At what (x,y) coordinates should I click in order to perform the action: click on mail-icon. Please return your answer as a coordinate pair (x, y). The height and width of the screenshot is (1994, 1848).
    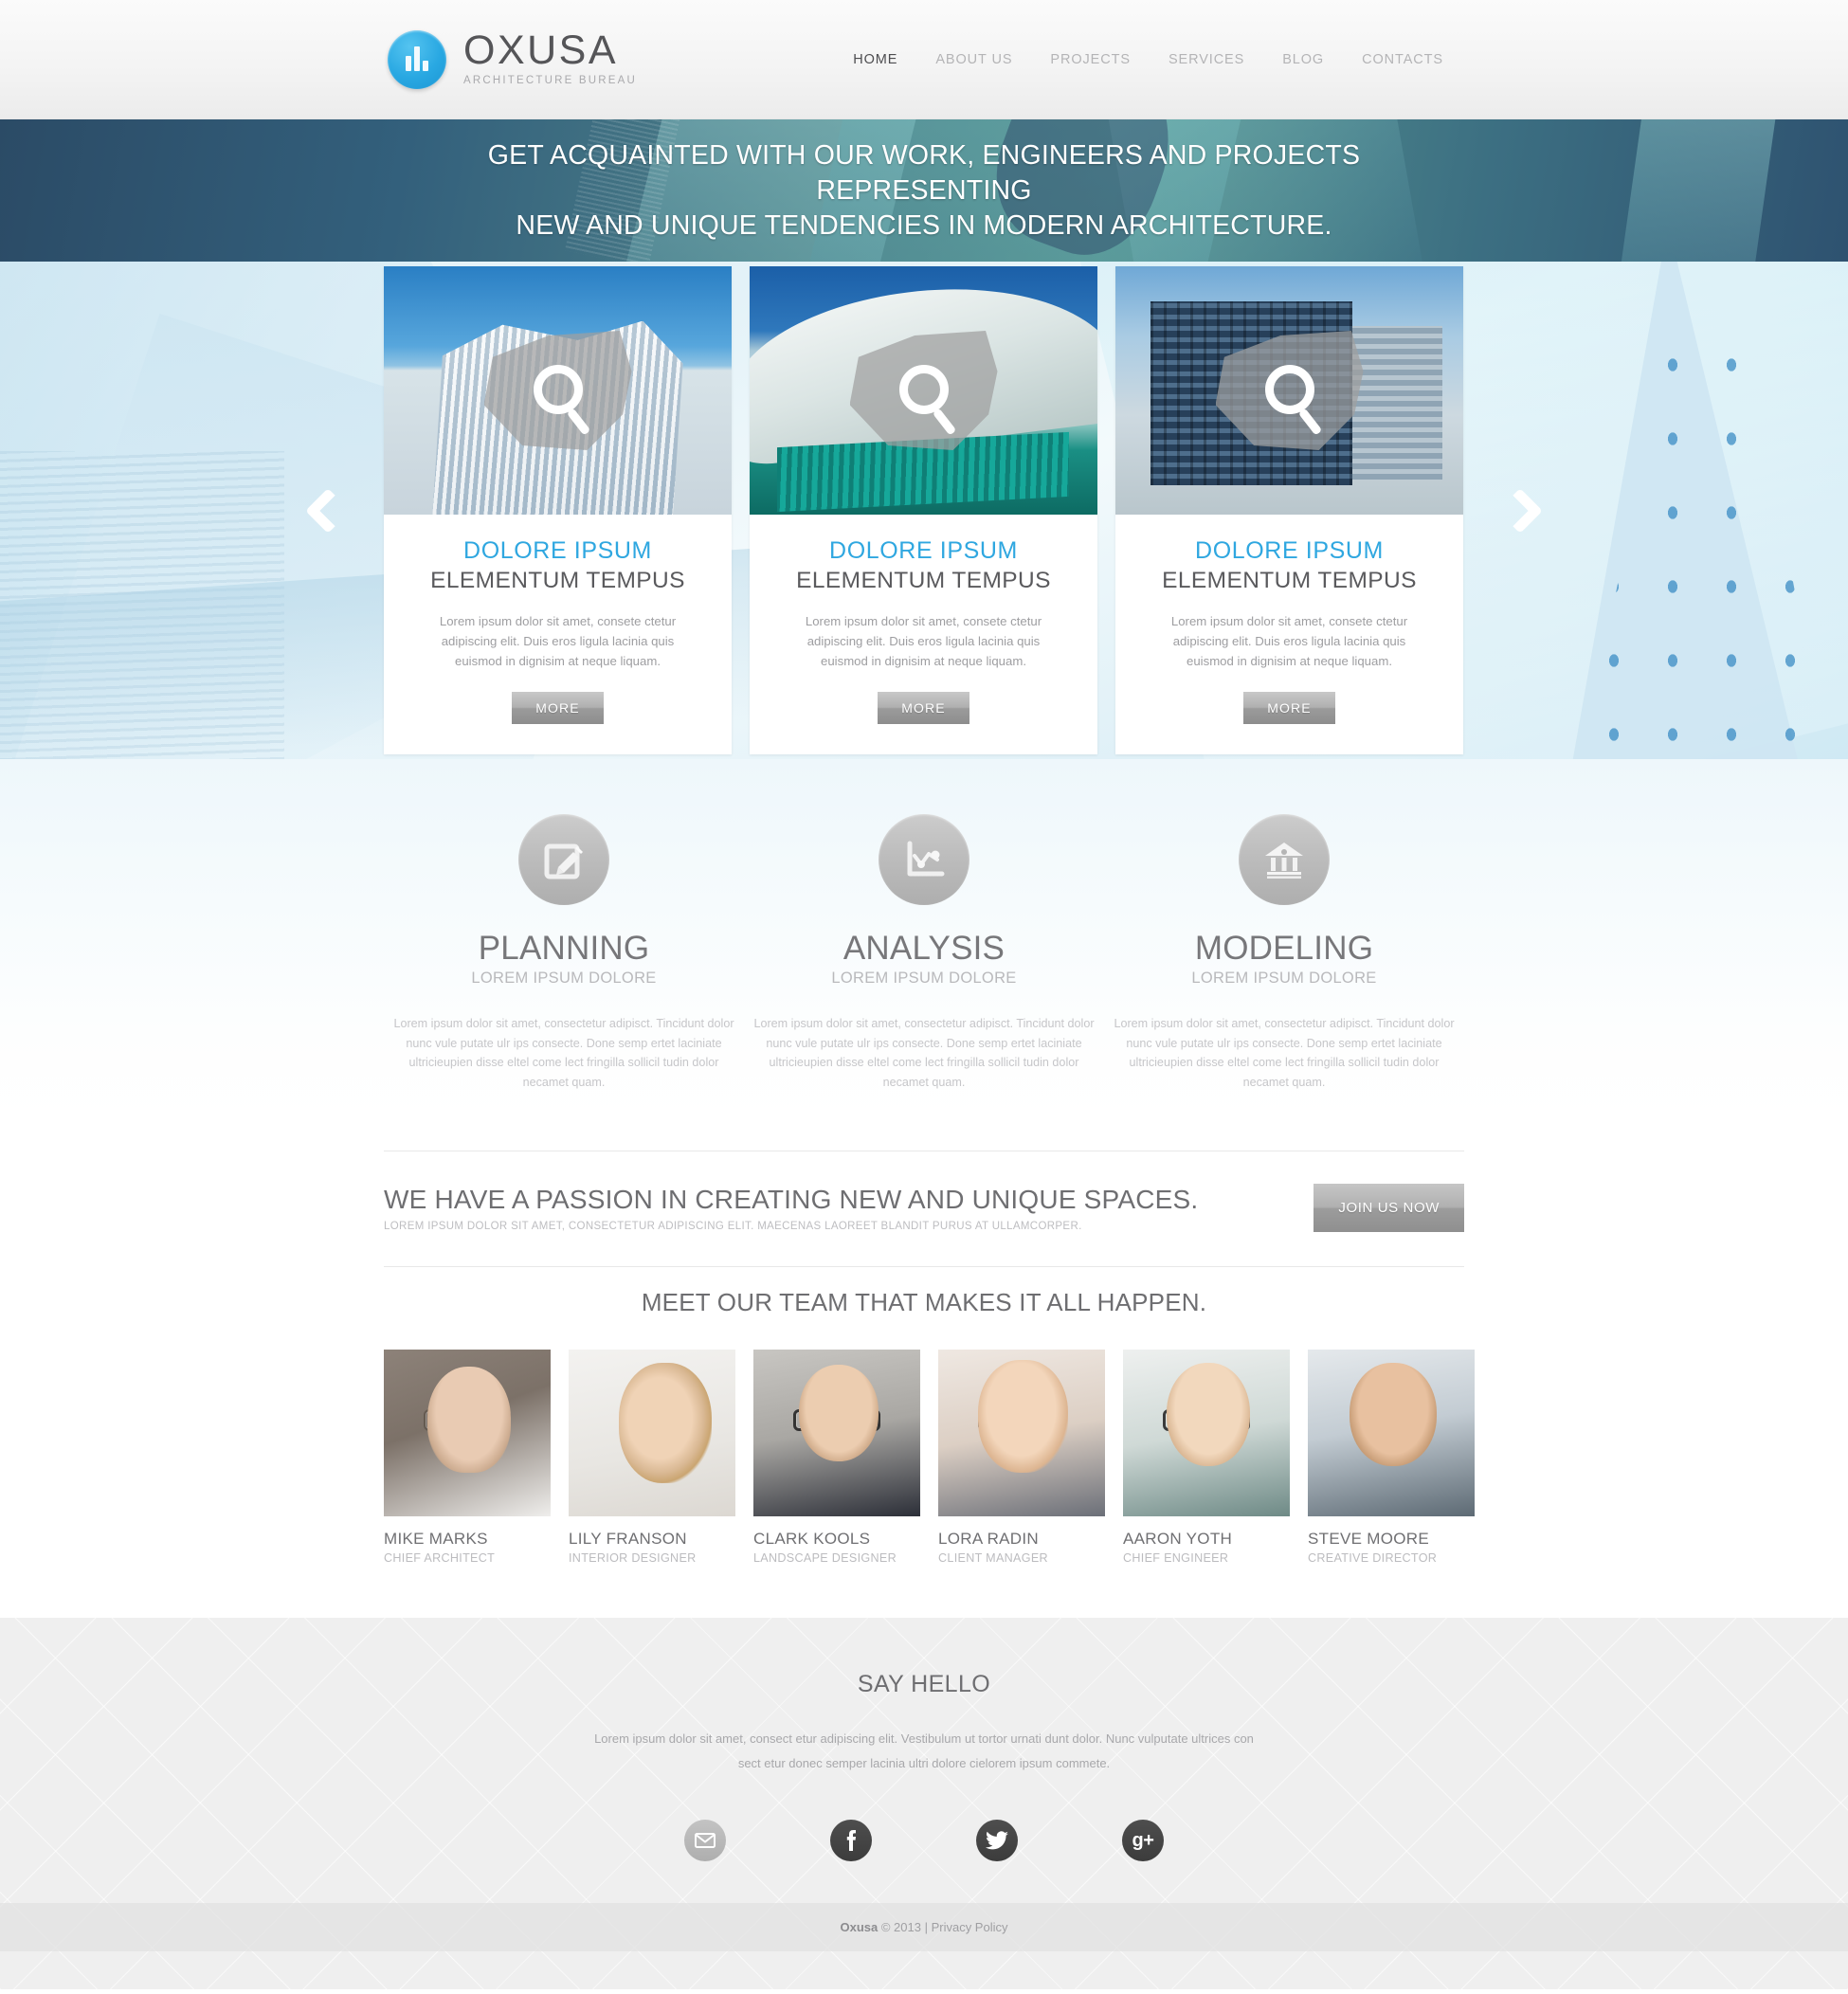
    Looking at the image, I should click on (705, 1840).